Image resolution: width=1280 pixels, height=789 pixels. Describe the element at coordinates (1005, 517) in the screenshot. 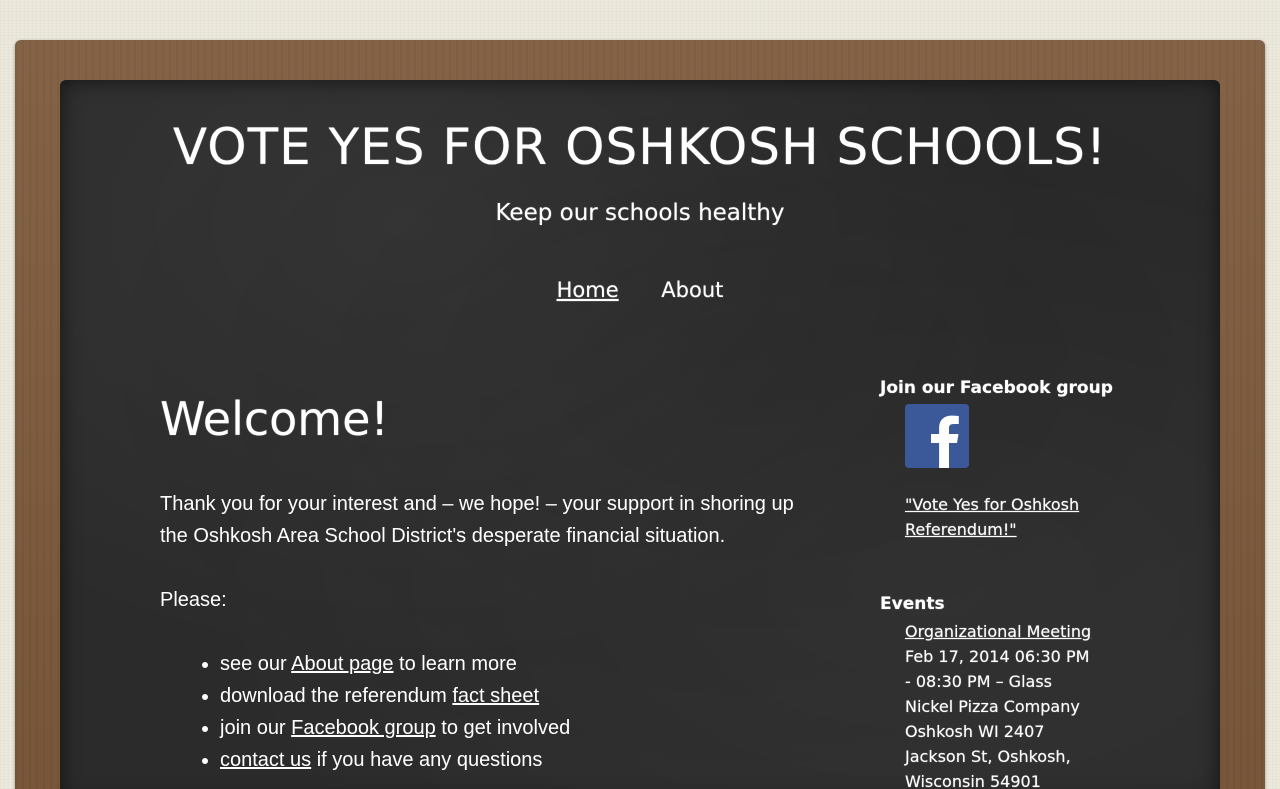

I see `facebook-group-sidebar-link: "Vote Yes for Oshkosh Referendum!"` at that location.